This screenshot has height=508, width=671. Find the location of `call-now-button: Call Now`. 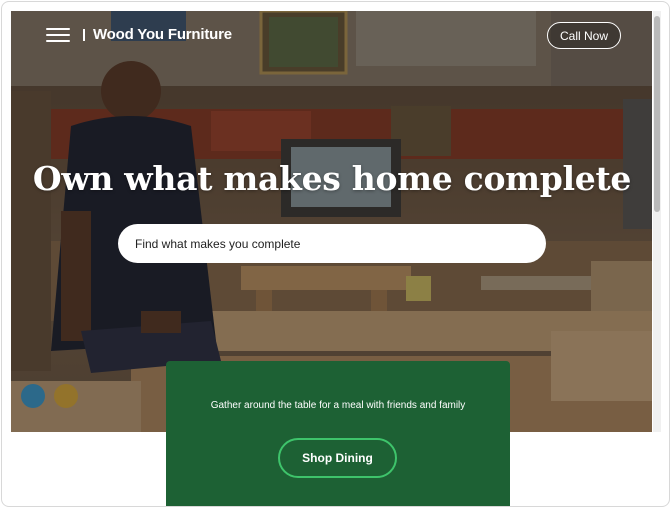

call-now-button: Call Now is located at coordinates (584, 35).